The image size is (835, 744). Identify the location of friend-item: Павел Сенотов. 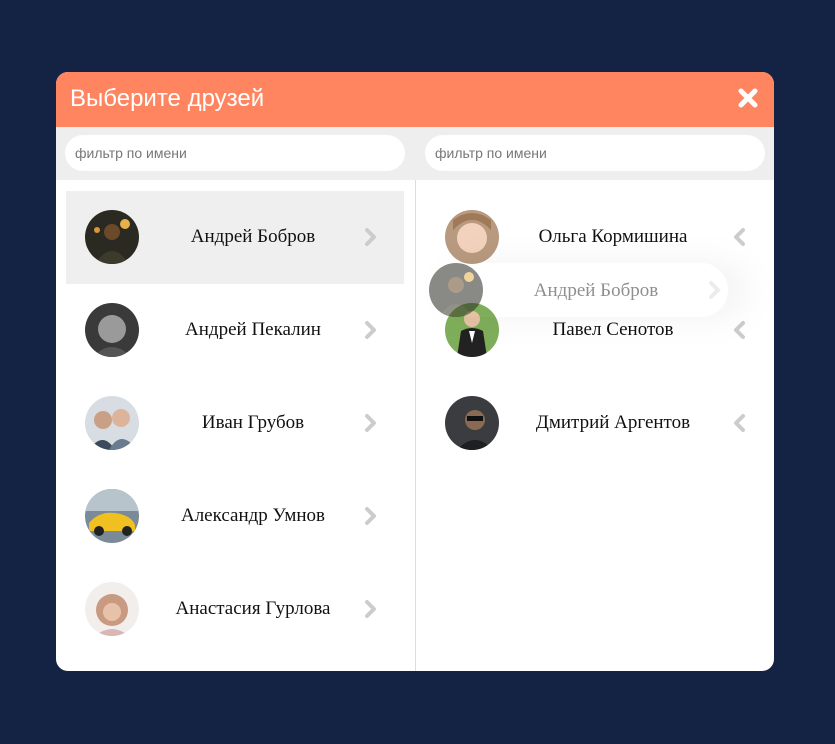
(595, 330).